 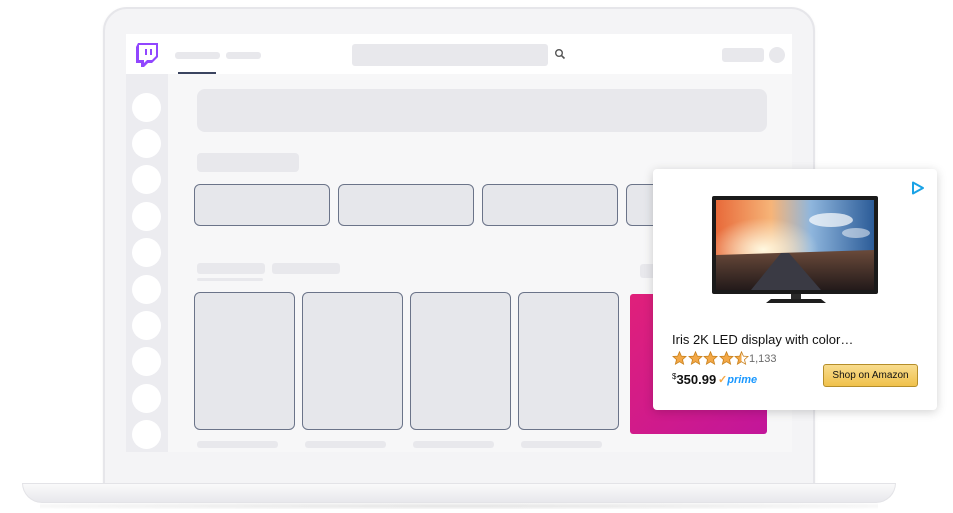 I want to click on top-navigation, so click(x=459, y=54).